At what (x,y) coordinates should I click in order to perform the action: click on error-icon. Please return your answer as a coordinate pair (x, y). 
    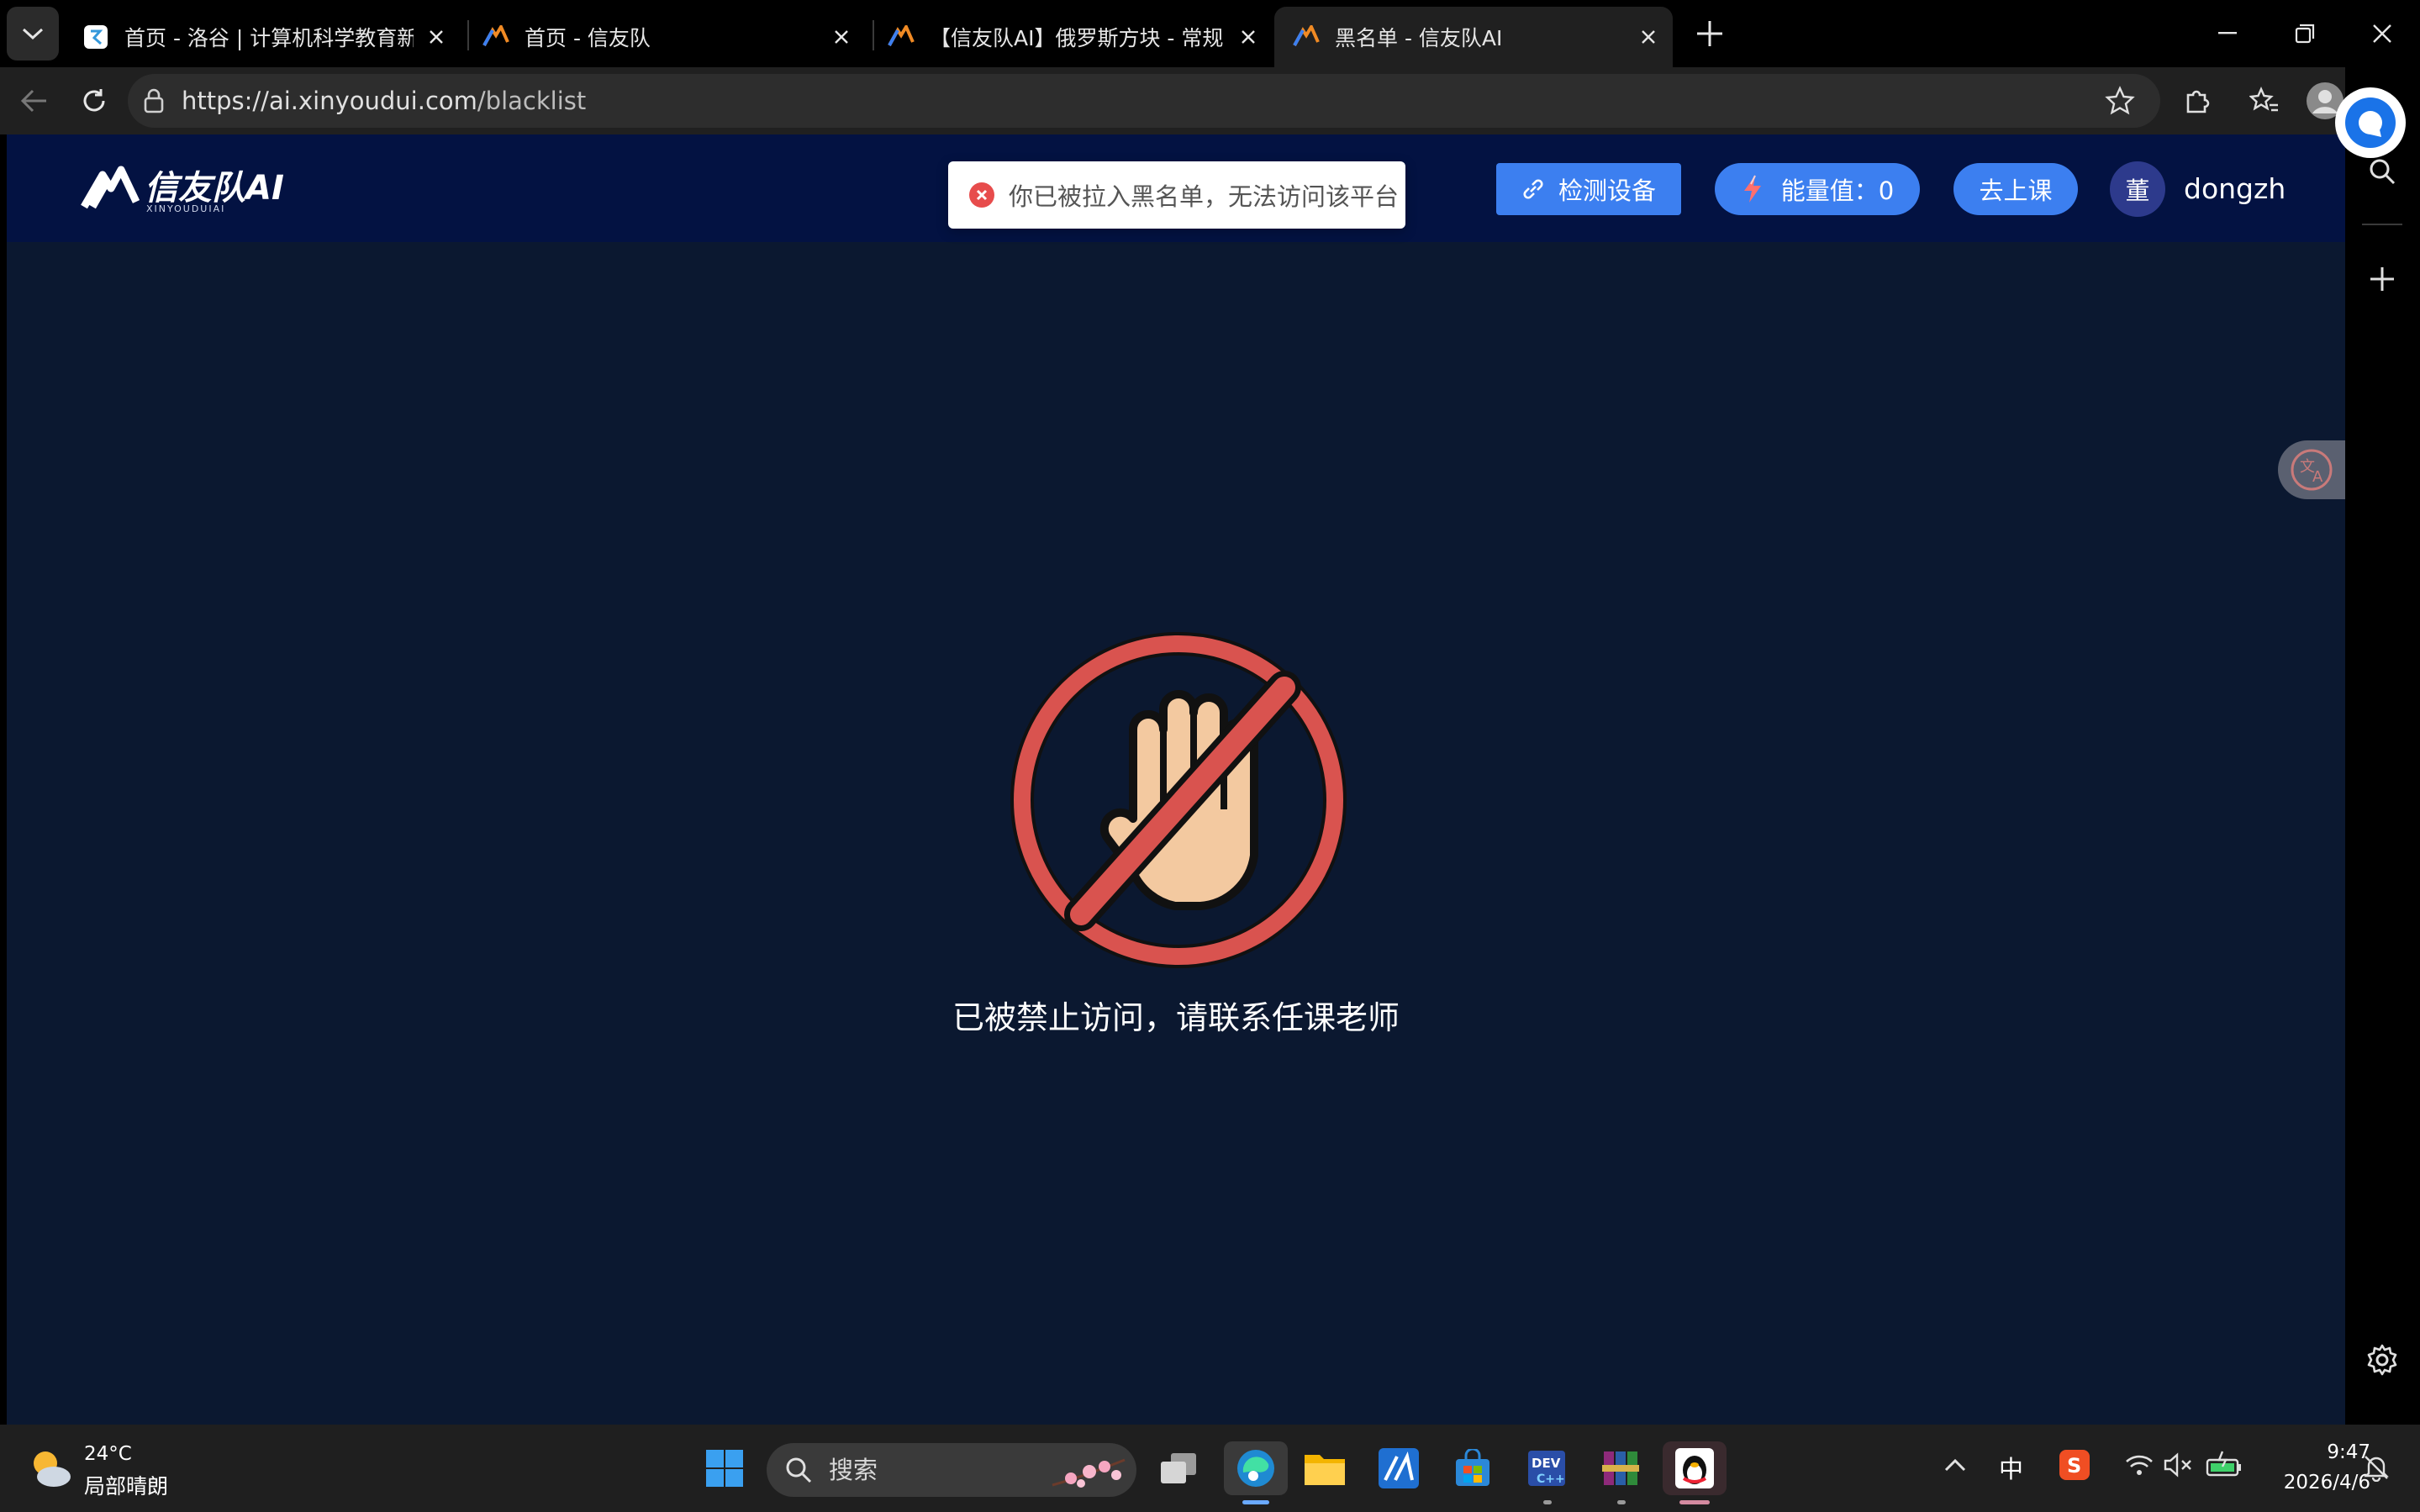
    Looking at the image, I should click on (982, 195).